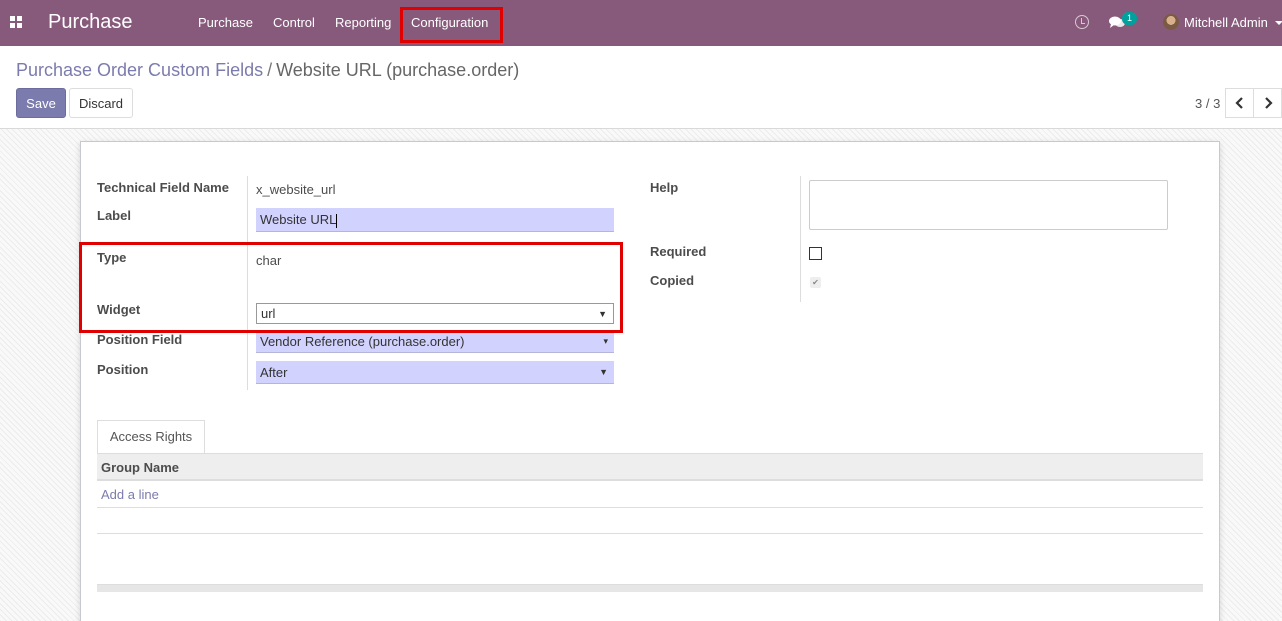 The height and width of the screenshot is (621, 1282). I want to click on breadcrumb-parent-link: Purchase Order Custom Fields, so click(139, 70).